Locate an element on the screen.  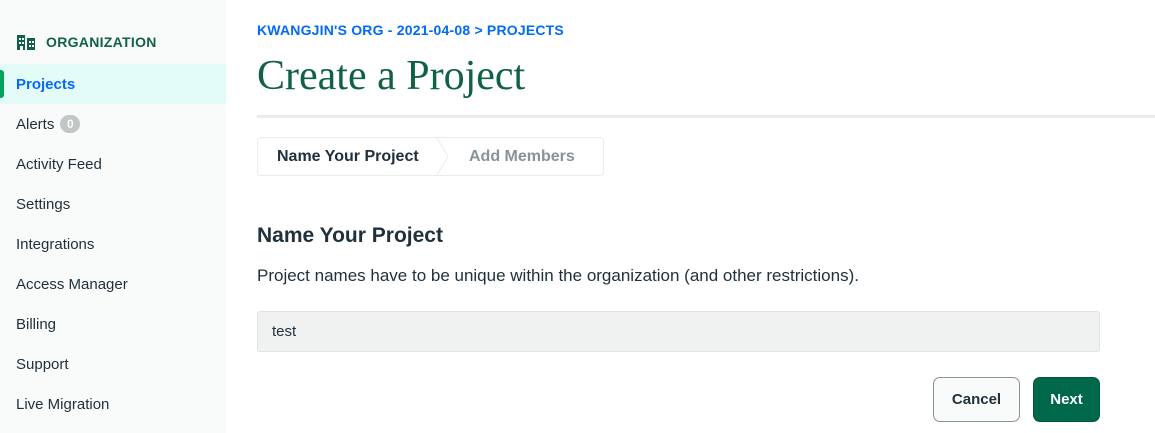
step-label: Add Members is located at coordinates (522, 156).